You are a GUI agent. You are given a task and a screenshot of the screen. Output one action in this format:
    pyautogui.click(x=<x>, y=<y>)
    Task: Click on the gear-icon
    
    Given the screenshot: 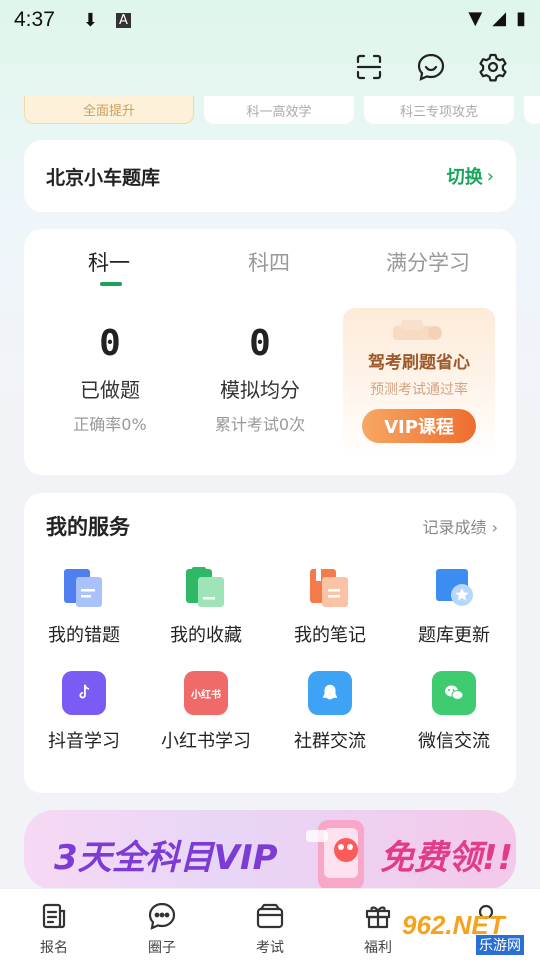 What is the action you would take?
    pyautogui.click(x=493, y=67)
    